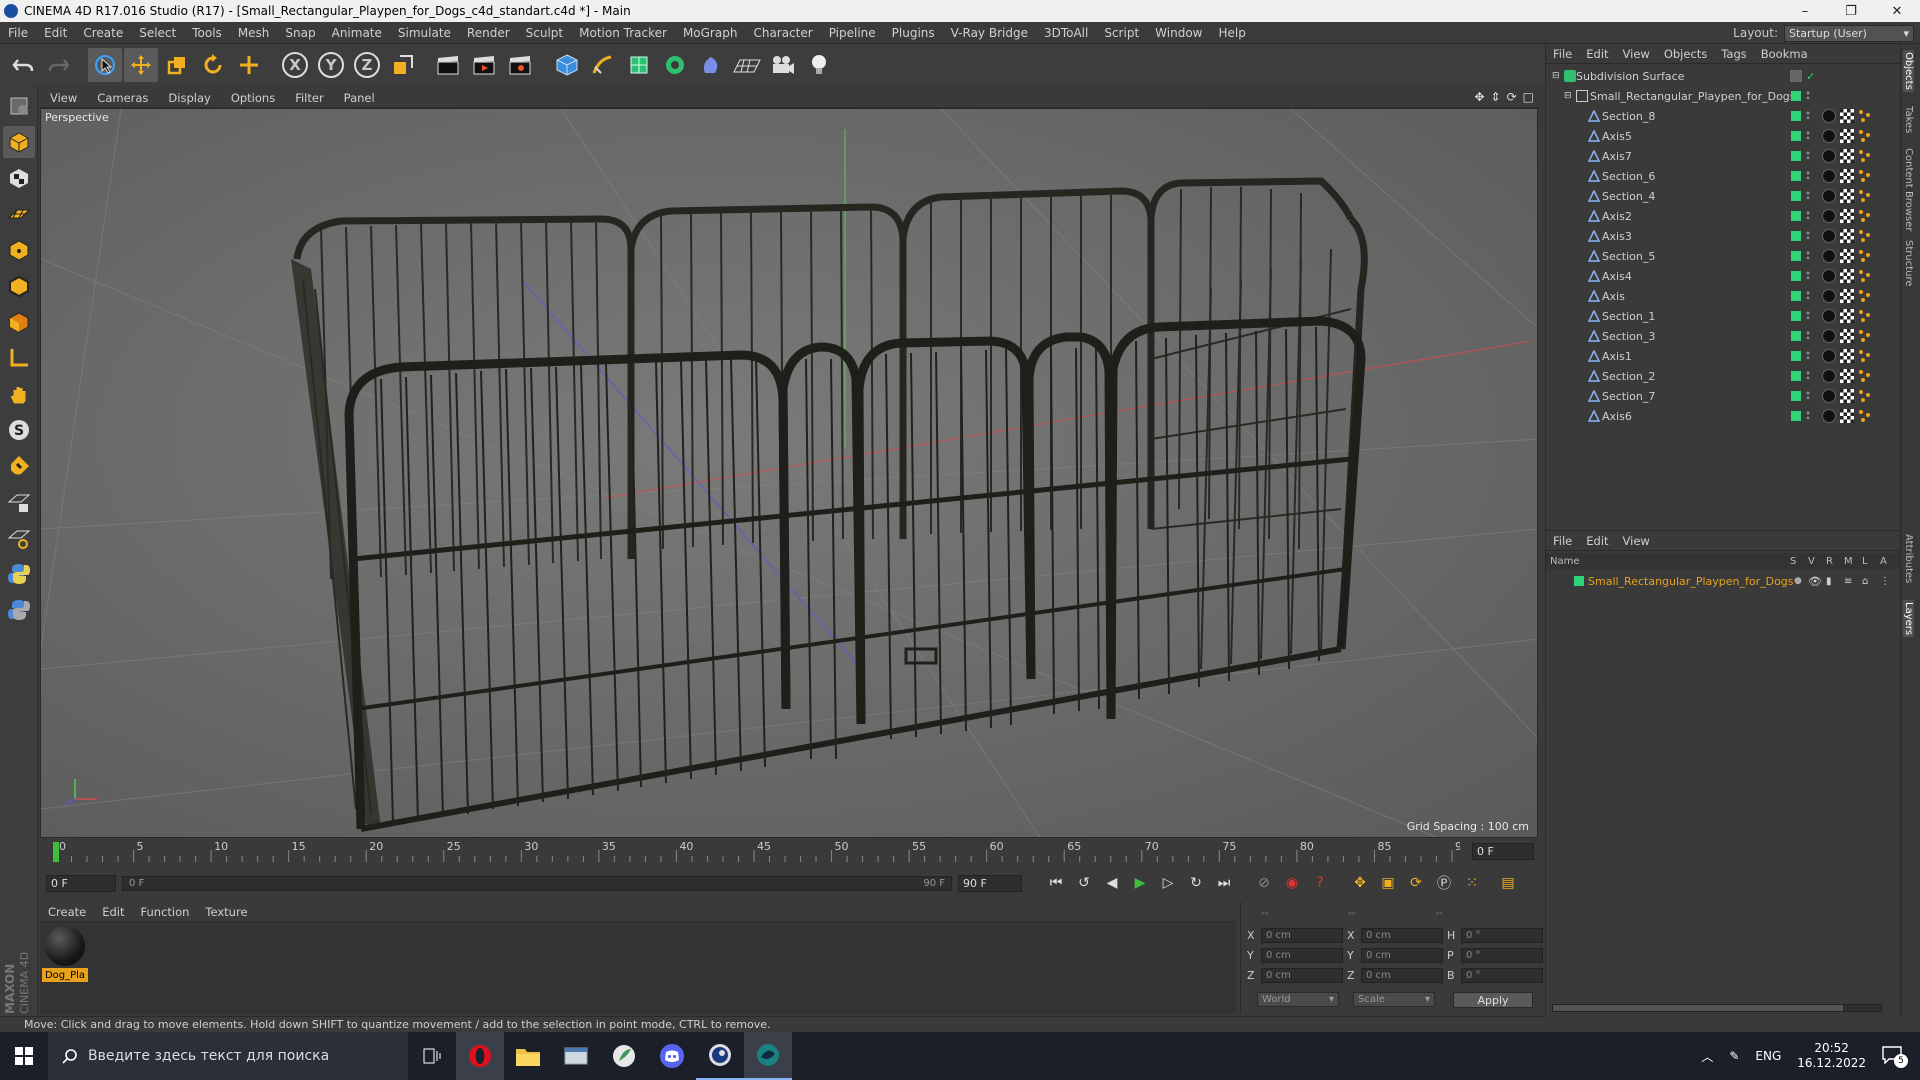  I want to click on material-menu-texture: Texture, so click(226, 912).